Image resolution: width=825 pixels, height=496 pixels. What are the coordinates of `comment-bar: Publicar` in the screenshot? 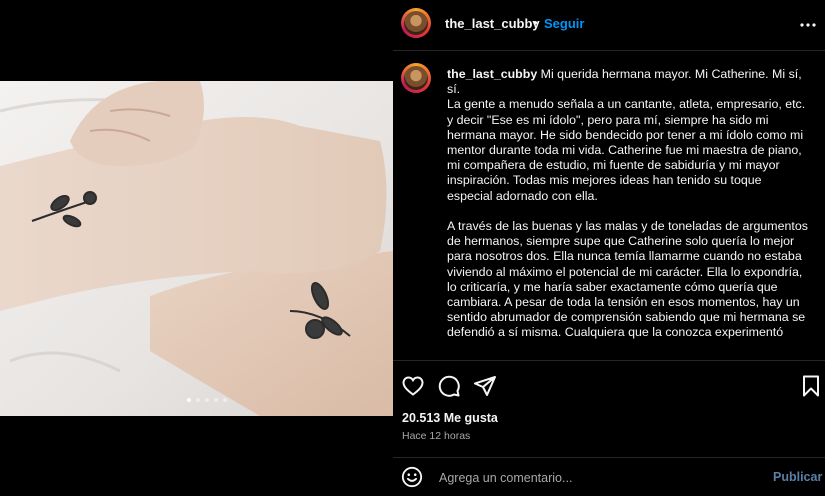 It's located at (609, 476).